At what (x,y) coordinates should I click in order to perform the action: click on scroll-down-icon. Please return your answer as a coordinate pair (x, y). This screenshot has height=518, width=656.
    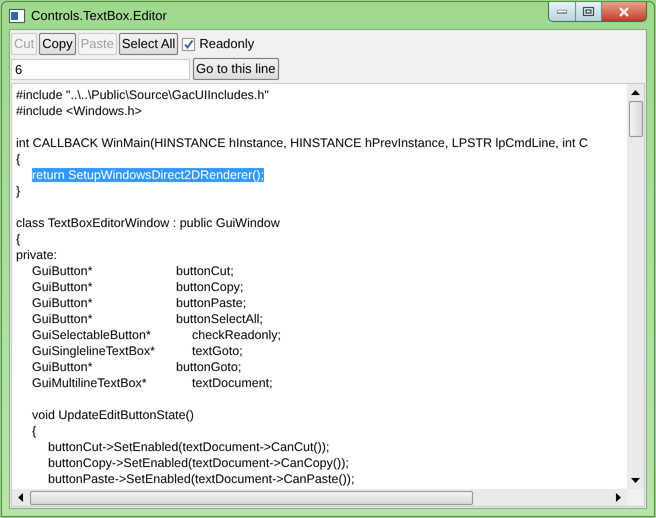
    Looking at the image, I should click on (635, 480).